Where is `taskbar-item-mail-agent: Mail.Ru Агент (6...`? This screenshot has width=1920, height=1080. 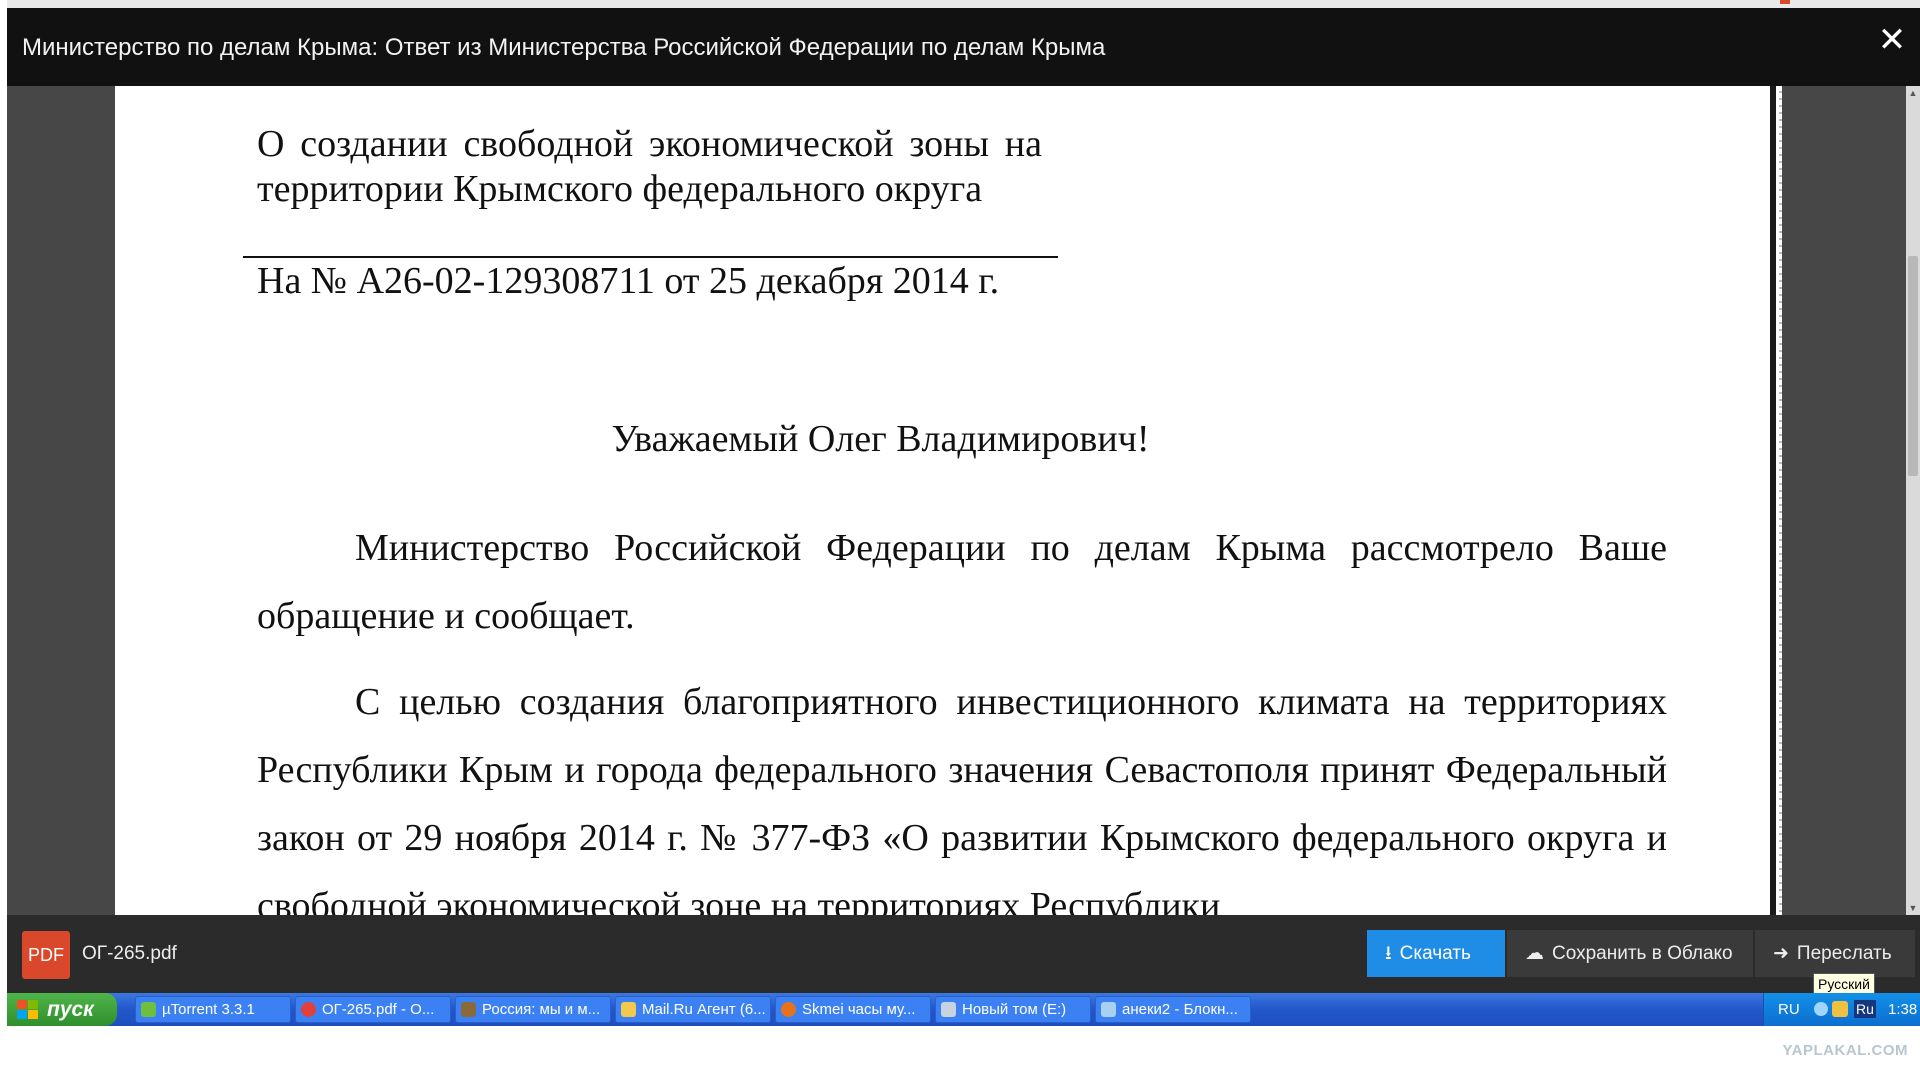 taskbar-item-mail-agent: Mail.Ru Агент (6... is located at coordinates (693, 1009).